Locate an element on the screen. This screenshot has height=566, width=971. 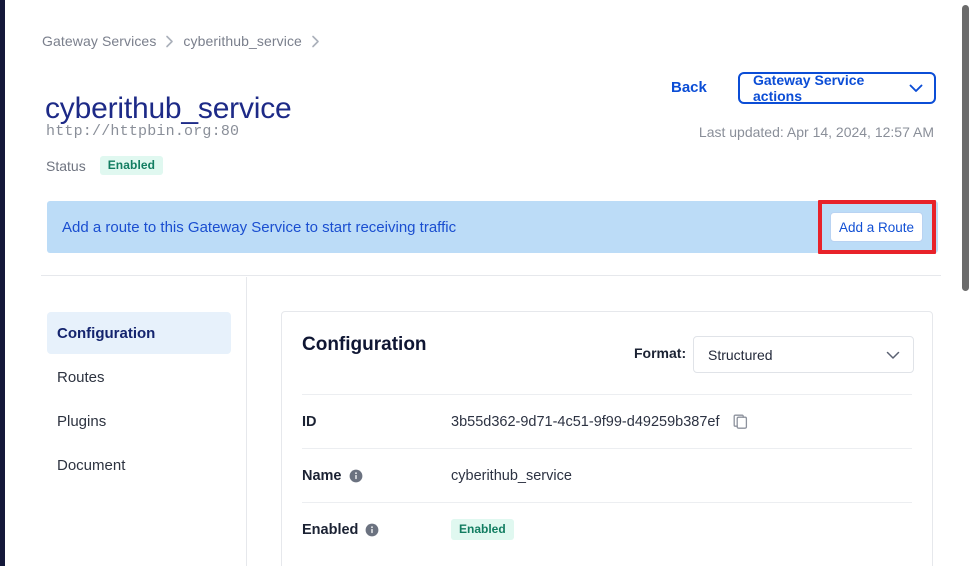
sidebar-item-document: Document is located at coordinates (139, 465).